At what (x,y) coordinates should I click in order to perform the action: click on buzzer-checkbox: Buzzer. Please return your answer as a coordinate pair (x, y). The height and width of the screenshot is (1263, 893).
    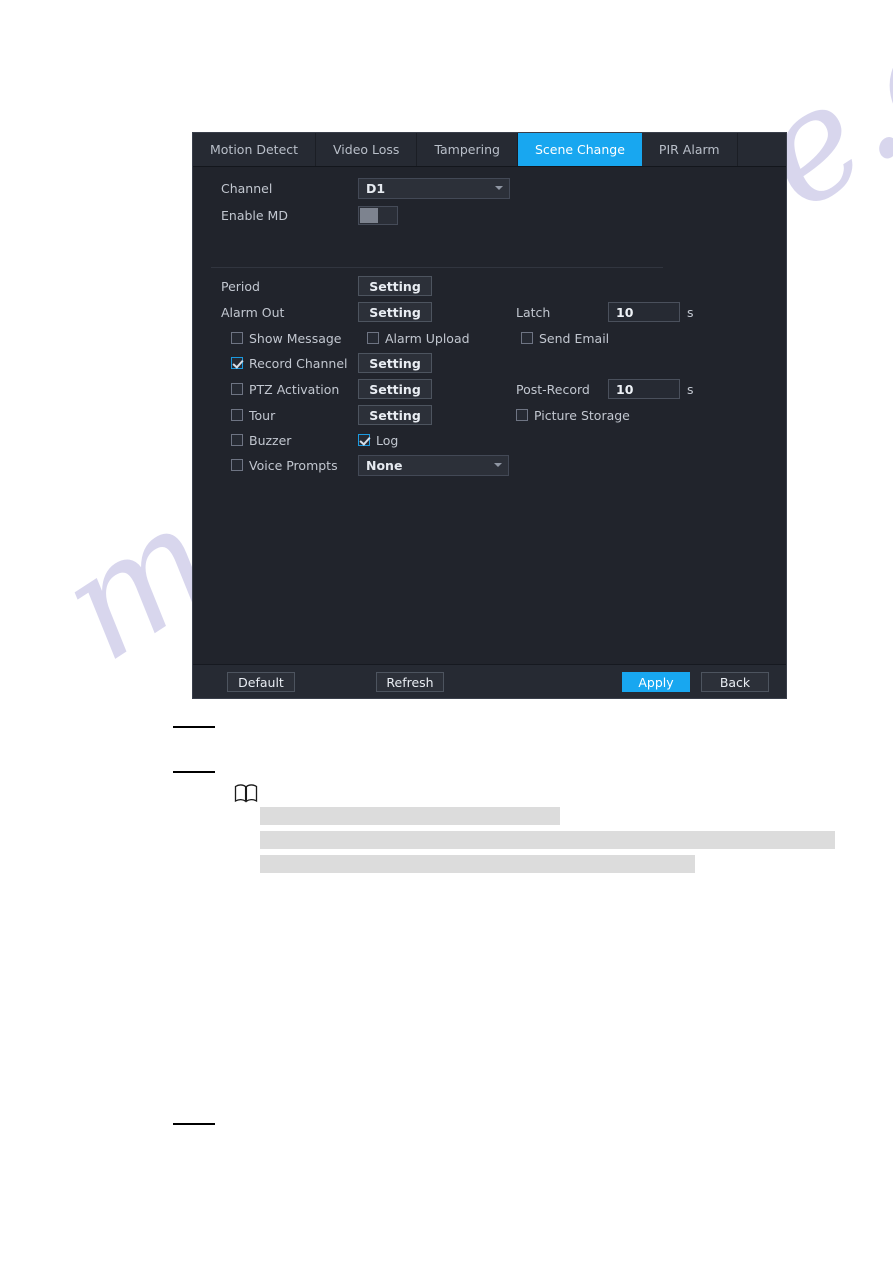
    Looking at the image, I should click on (294, 440).